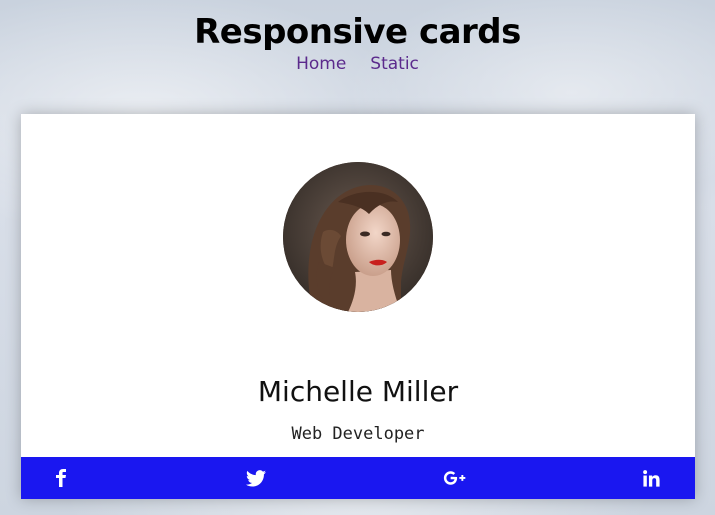  I want to click on page-title: Responsive cards, so click(357, 32).